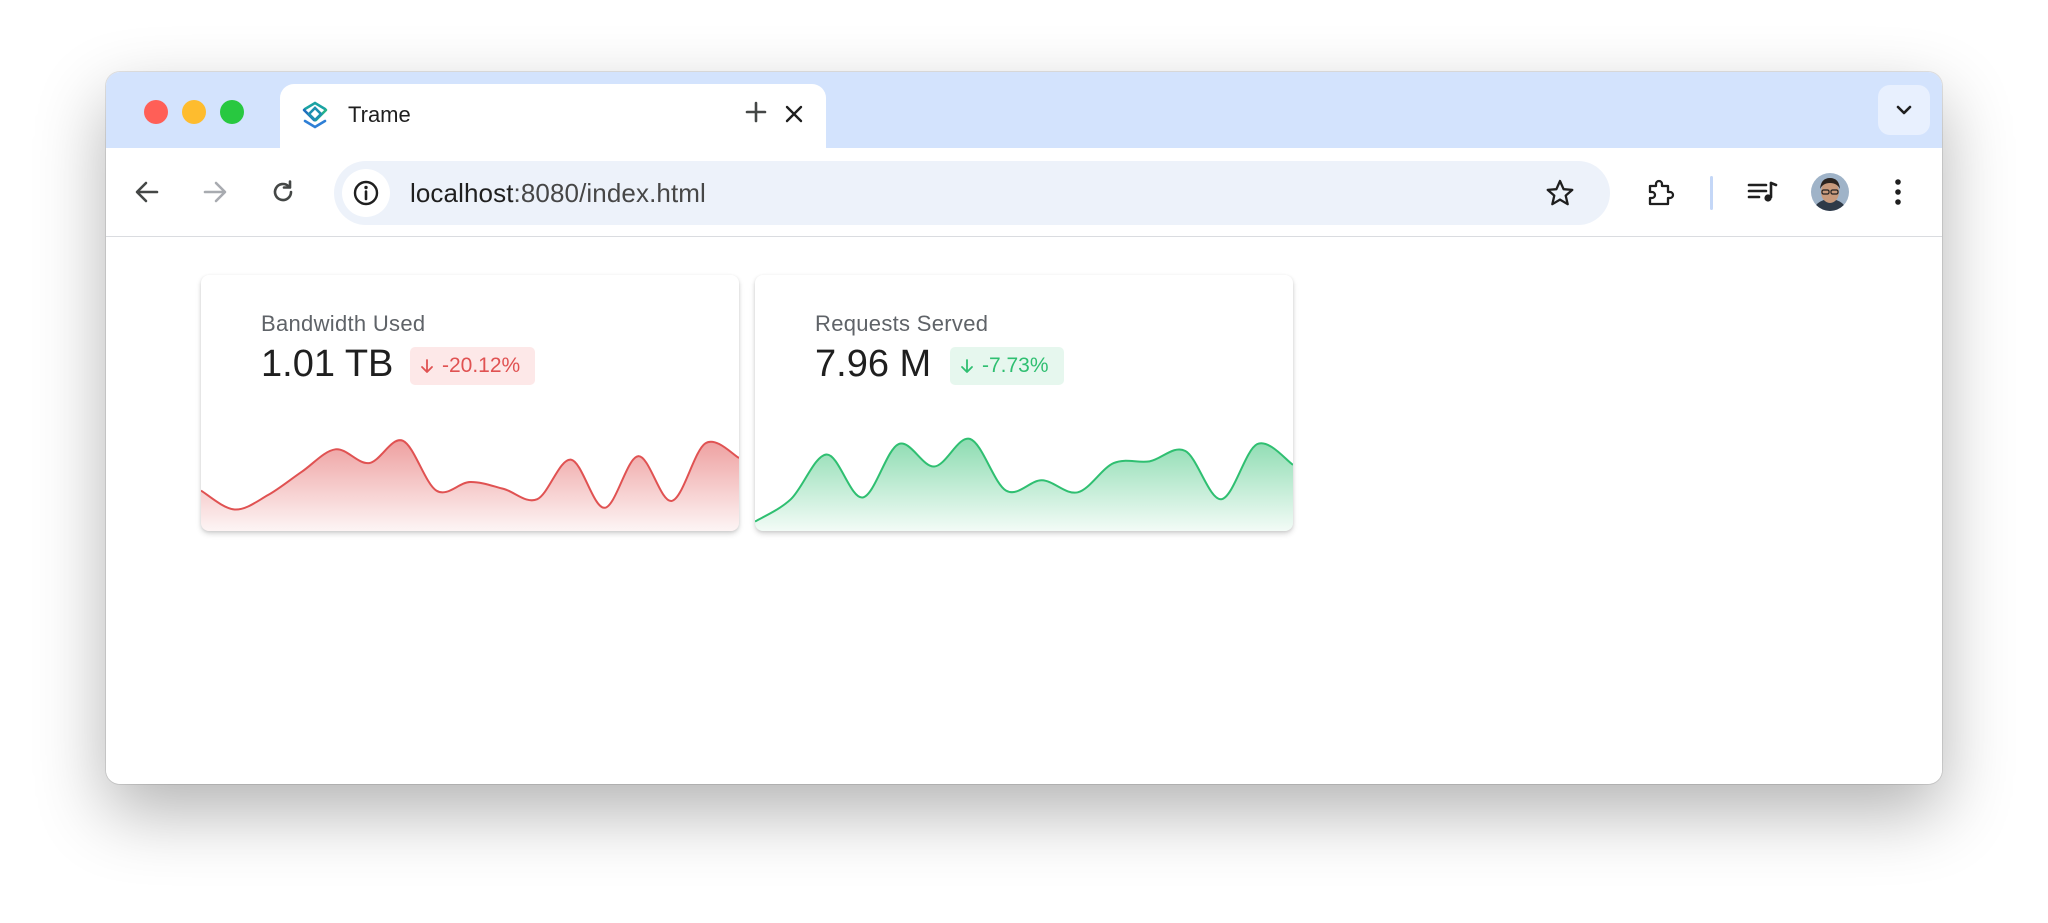 The image size is (2048, 923). I want to click on close-window-button, so click(156, 112).